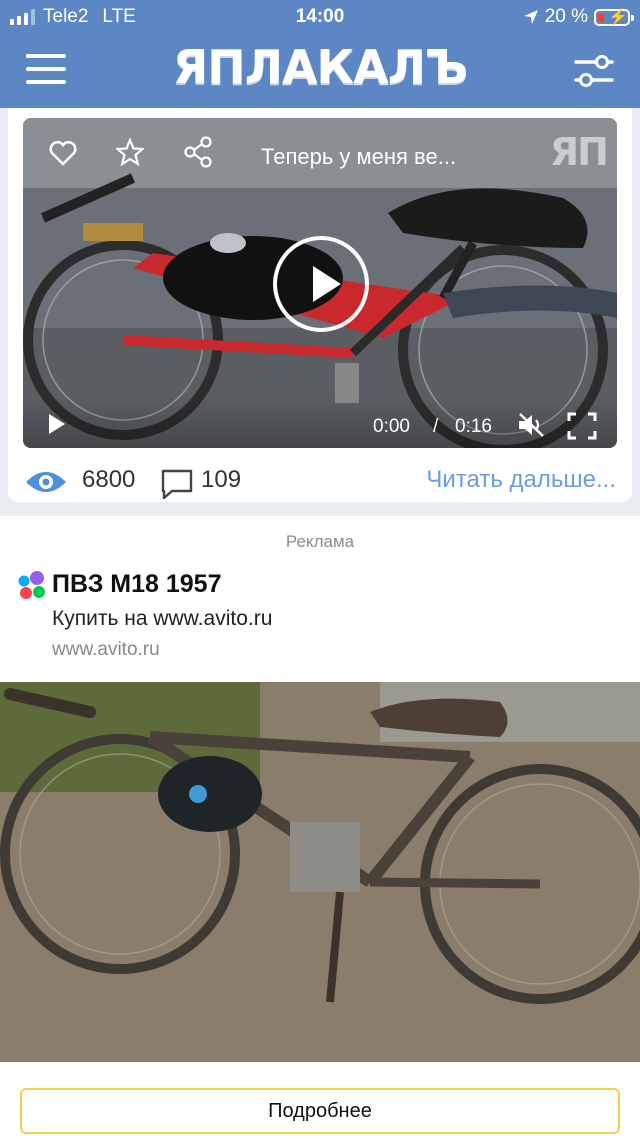  What do you see at coordinates (46, 482) in the screenshot?
I see `views-eye-icon` at bounding box center [46, 482].